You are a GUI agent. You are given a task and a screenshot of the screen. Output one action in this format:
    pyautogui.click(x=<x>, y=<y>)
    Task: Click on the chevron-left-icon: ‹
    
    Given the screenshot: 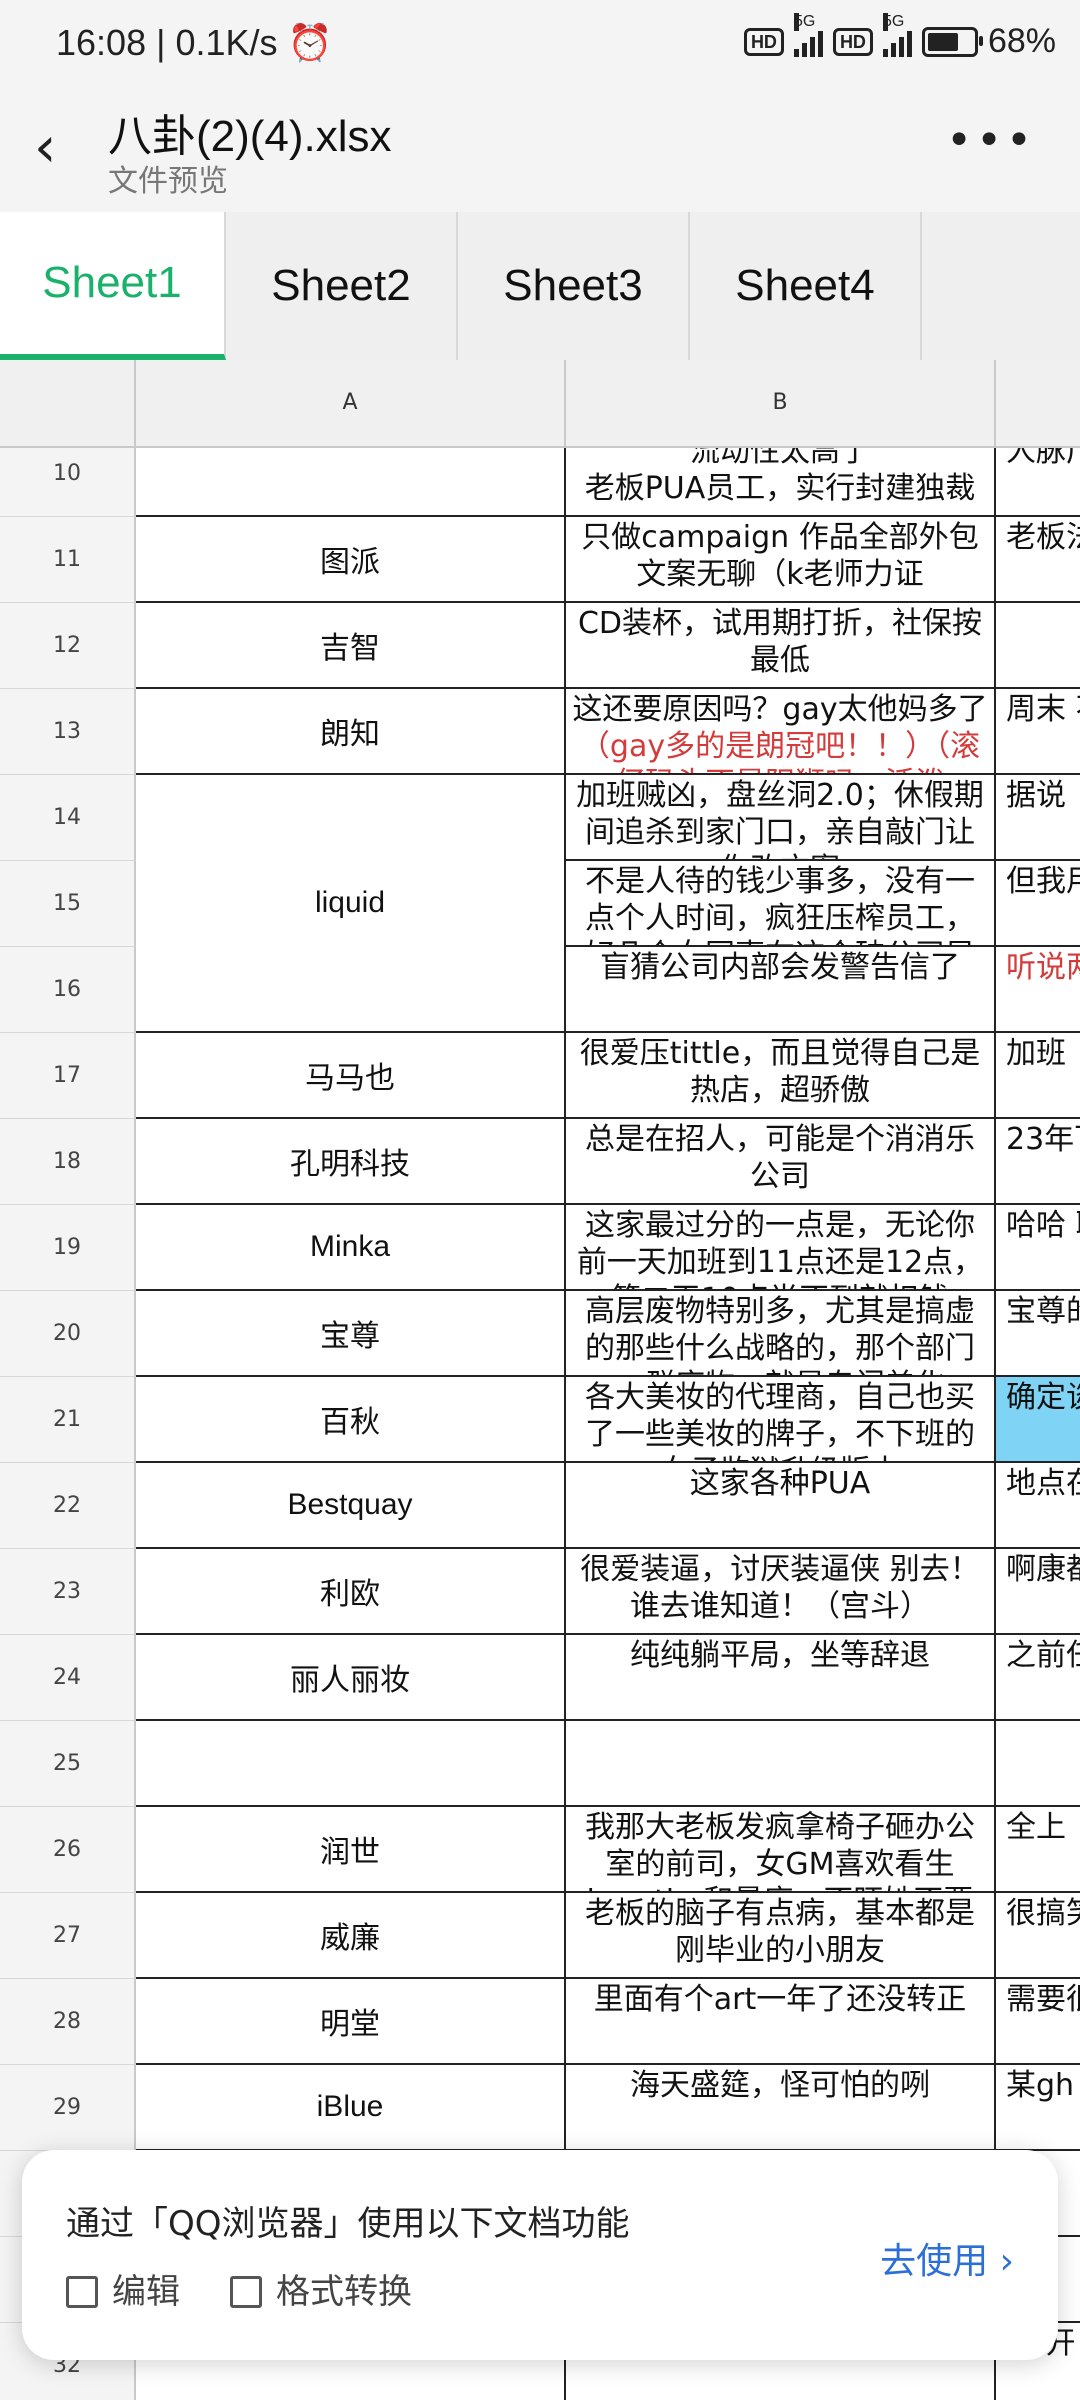 What is the action you would take?
    pyautogui.click(x=56, y=148)
    